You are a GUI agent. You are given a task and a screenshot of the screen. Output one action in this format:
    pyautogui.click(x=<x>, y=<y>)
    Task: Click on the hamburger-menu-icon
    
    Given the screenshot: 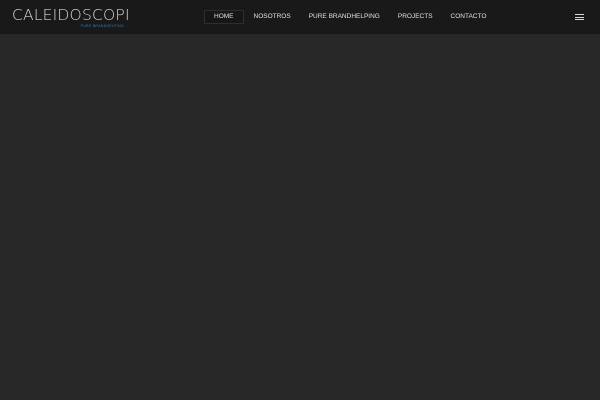 What is the action you would take?
    pyautogui.click(x=579, y=17)
    